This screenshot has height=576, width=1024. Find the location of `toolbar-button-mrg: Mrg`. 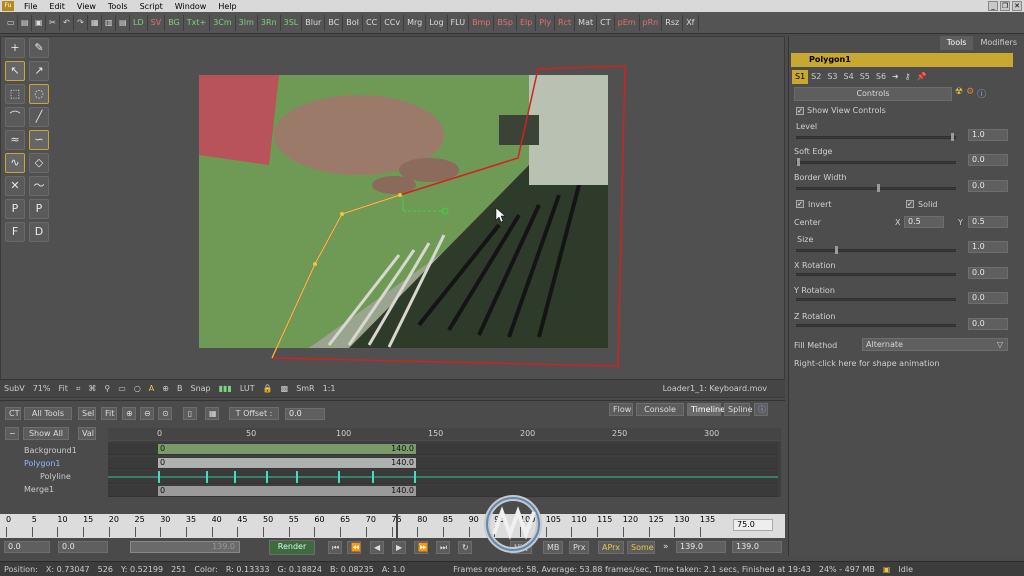

toolbar-button-mrg: Mrg is located at coordinates (415, 22).